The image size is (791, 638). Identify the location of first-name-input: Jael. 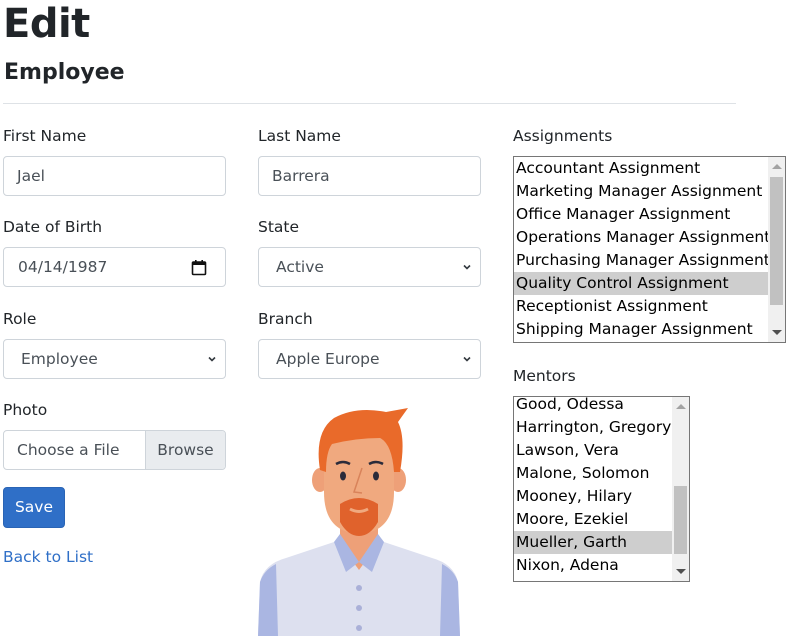
(114, 176).